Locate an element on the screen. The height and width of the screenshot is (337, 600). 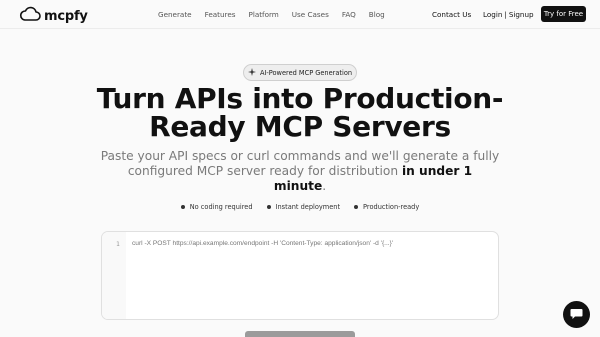
signup-link: Signup is located at coordinates (521, 14).